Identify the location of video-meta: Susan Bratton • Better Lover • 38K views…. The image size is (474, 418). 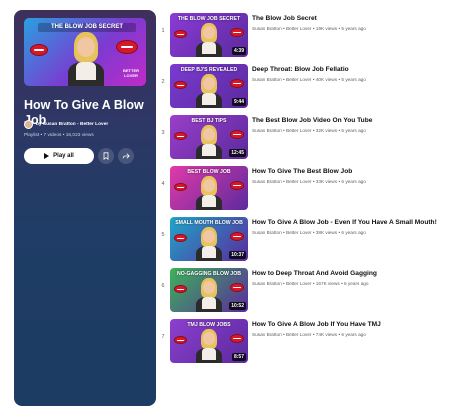
(359, 232).